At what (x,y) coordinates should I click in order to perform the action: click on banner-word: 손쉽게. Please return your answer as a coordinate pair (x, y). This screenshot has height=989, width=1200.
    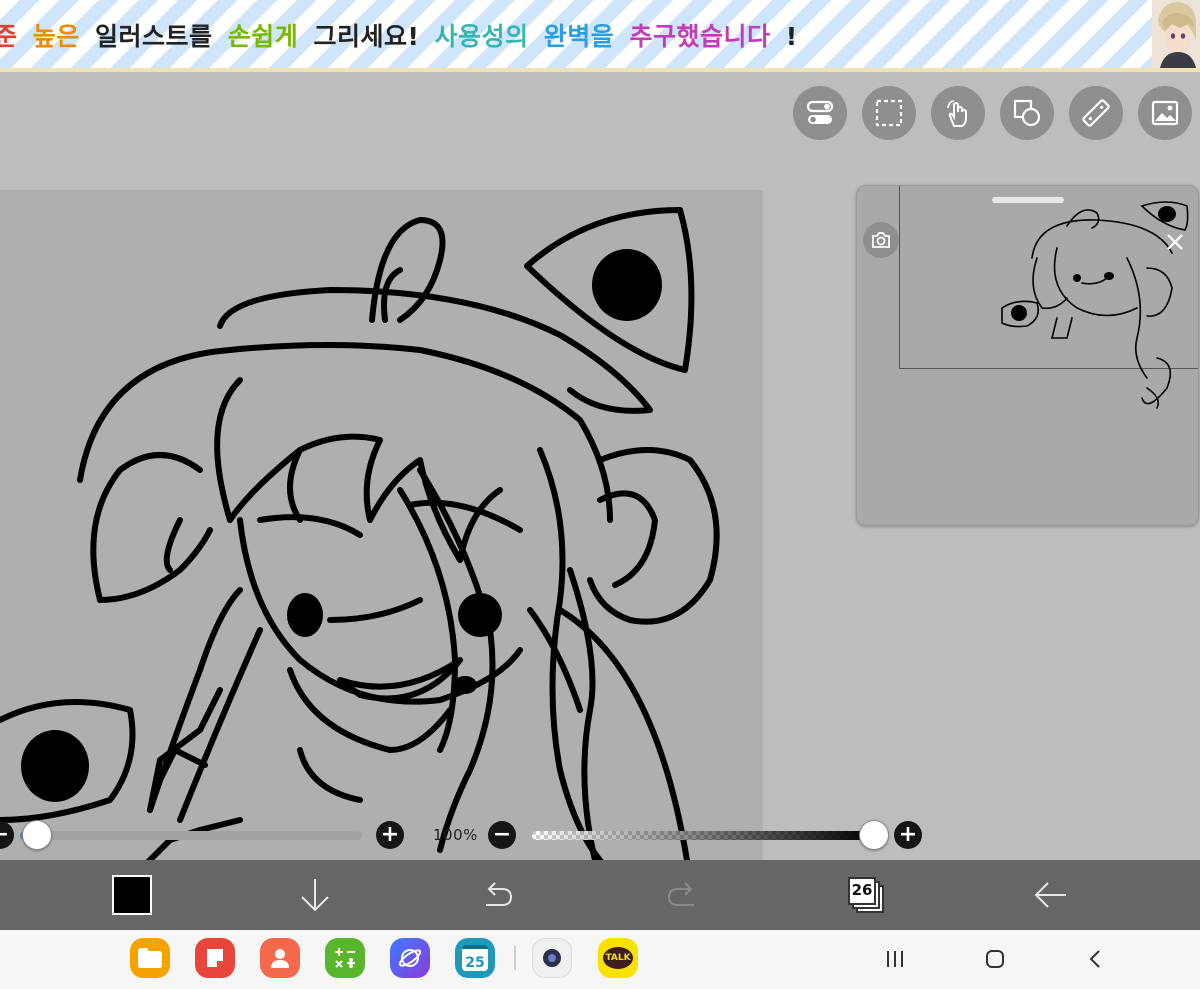
    Looking at the image, I should click on (263, 36).